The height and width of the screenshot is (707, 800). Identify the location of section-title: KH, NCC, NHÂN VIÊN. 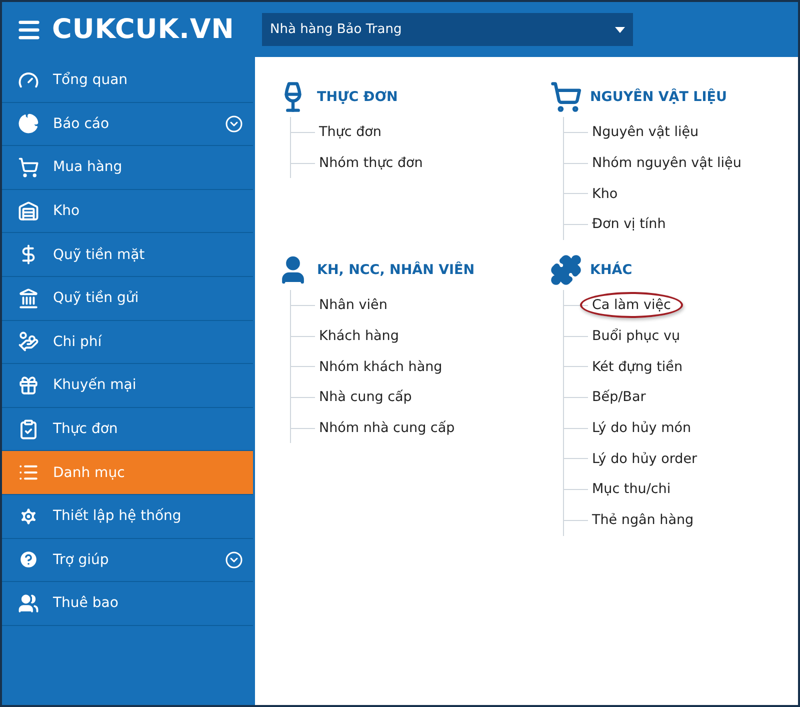
(396, 270).